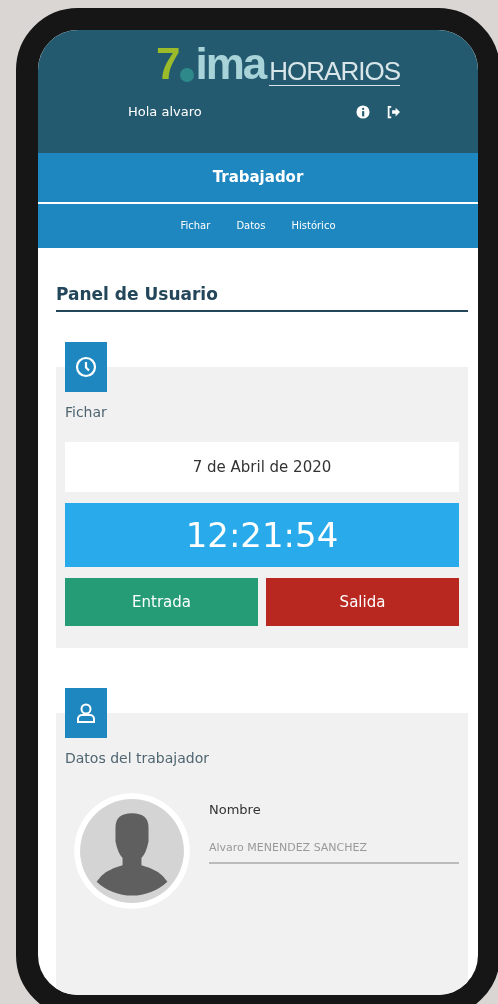 This screenshot has width=498, height=1004. What do you see at coordinates (262, 298) in the screenshot?
I see `panel-title: Panel de Usuario` at bounding box center [262, 298].